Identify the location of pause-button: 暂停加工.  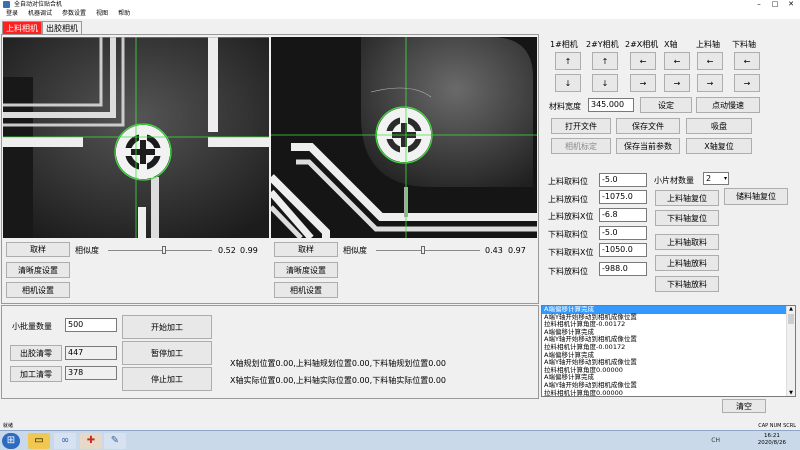
(167, 353).